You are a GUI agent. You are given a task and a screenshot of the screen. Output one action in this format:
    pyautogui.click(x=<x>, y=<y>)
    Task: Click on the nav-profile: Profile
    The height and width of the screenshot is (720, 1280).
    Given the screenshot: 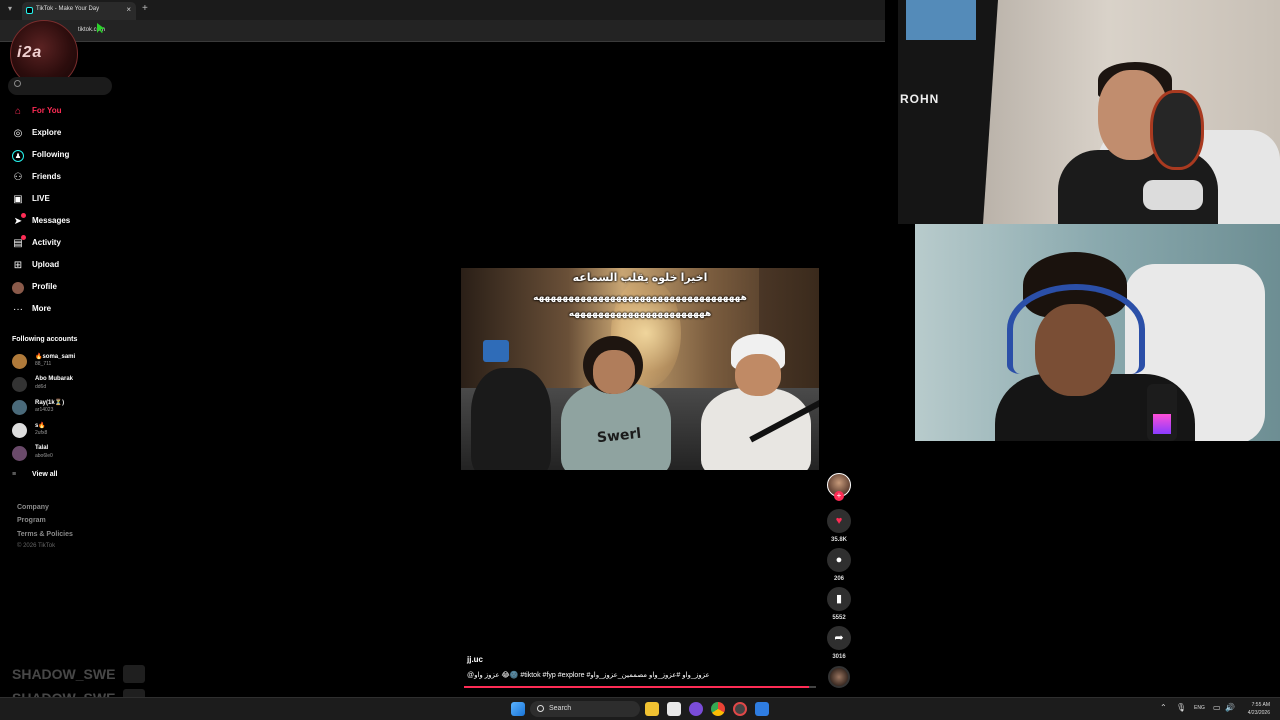 What is the action you would take?
    pyautogui.click(x=65, y=288)
    